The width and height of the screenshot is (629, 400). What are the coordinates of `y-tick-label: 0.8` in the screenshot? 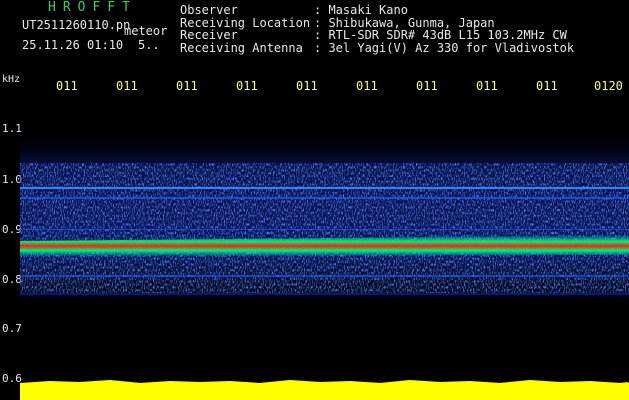 It's located at (12, 279).